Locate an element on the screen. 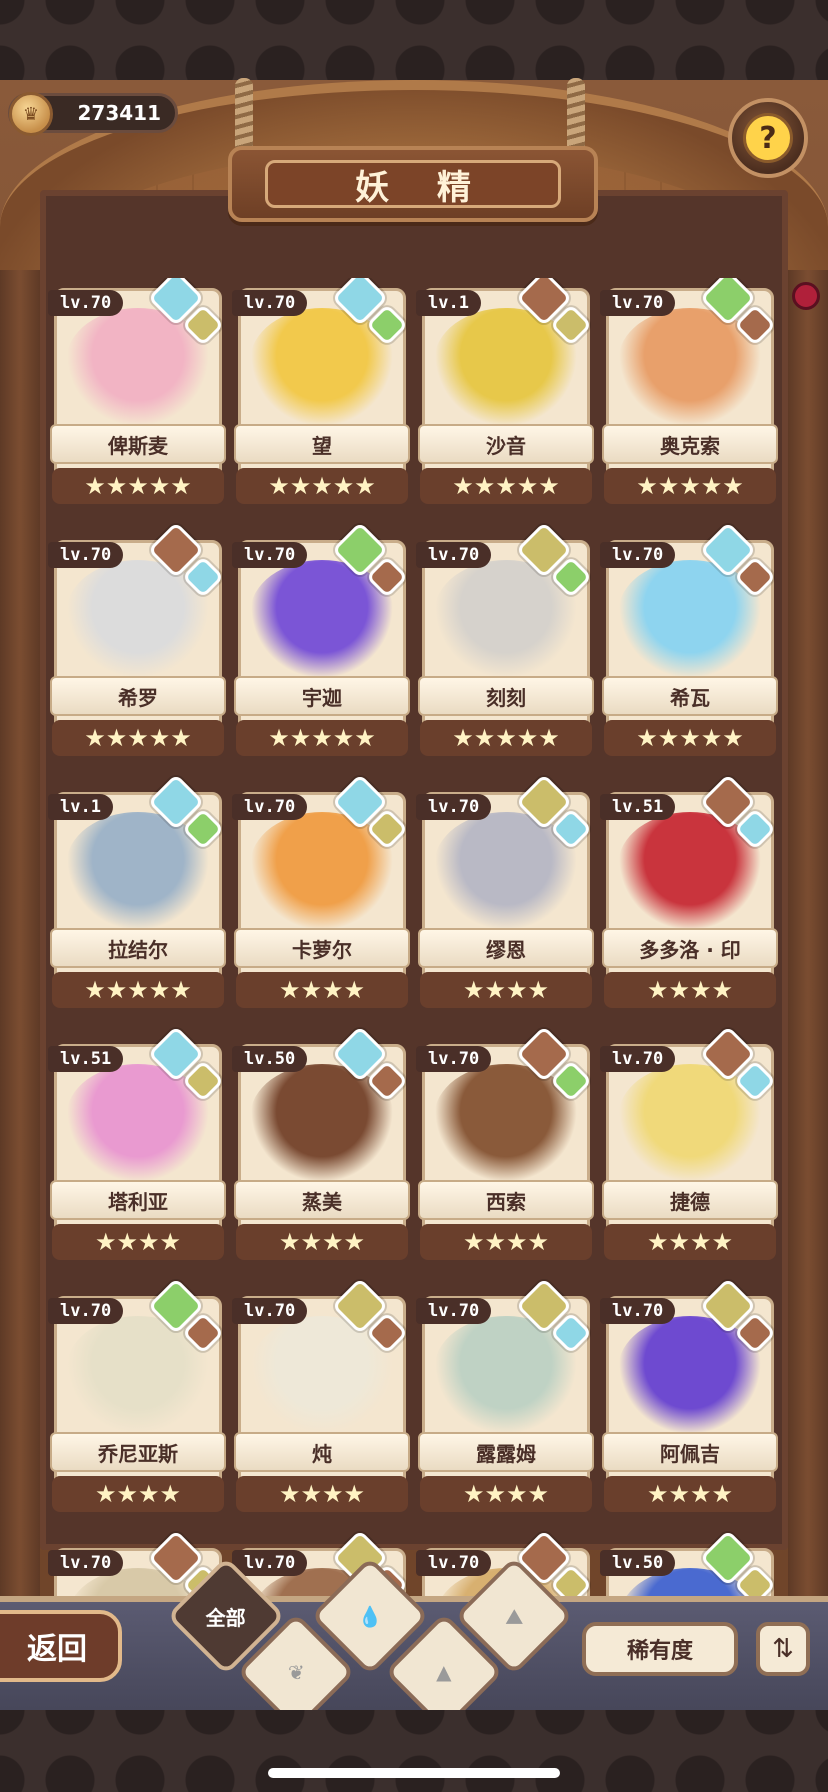  fairy-card: lv.70 希罗 ★★★★★ is located at coordinates (138, 643).